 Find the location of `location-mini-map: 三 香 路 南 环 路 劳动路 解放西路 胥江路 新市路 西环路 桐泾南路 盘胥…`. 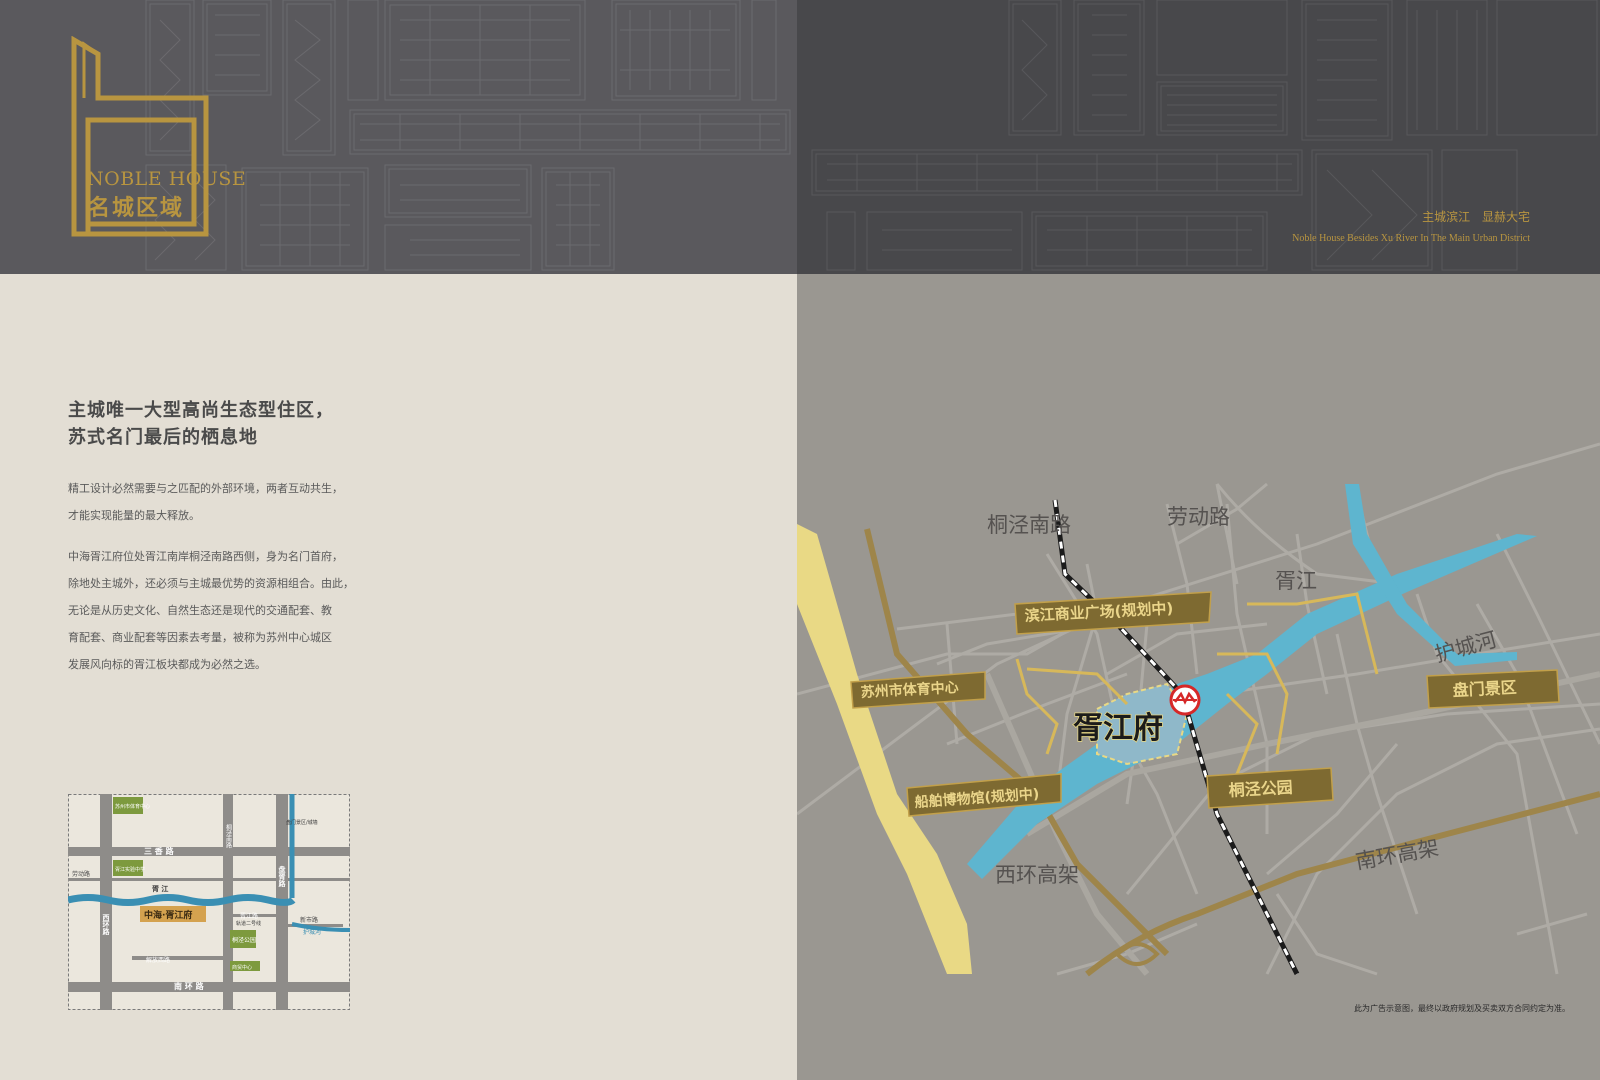

location-mini-map: 三 香 路 南 环 路 劳动路 解放西路 胥江路 新市路 西环路 桐泾南路 盘胥… is located at coordinates (209, 902).